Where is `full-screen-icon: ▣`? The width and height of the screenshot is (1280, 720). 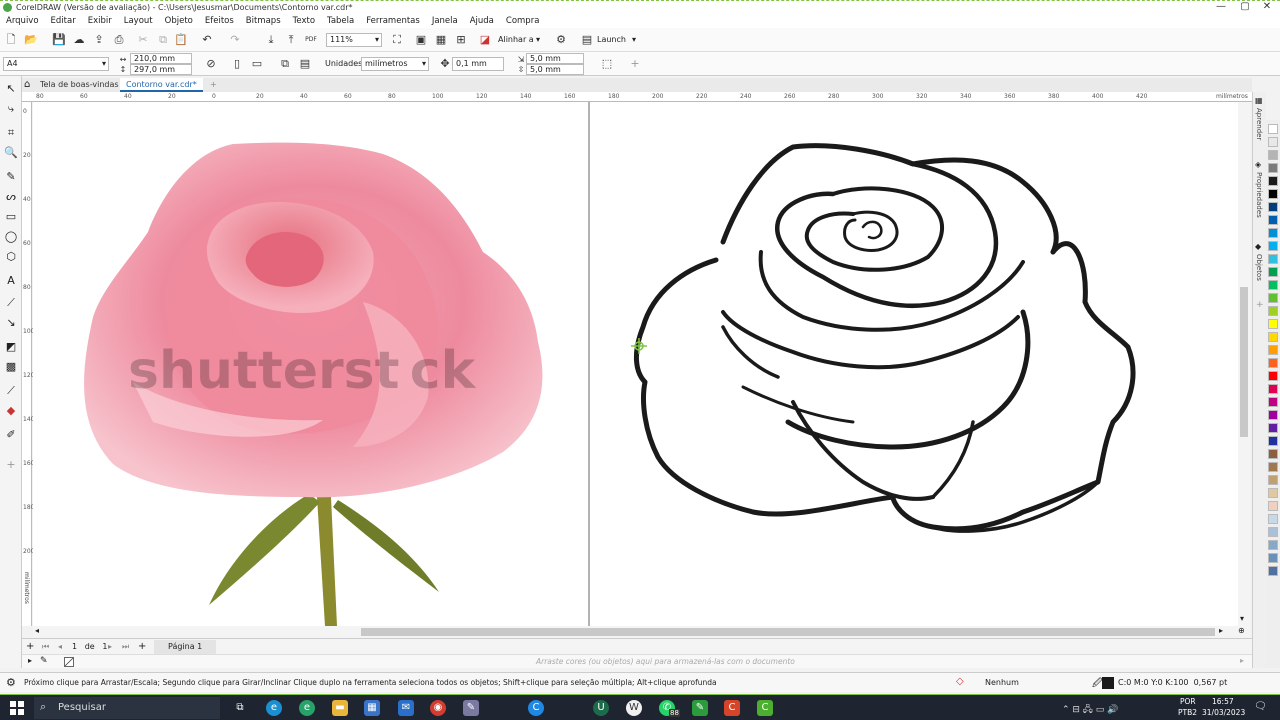
full-screen-icon: ▣ is located at coordinates (421, 40).